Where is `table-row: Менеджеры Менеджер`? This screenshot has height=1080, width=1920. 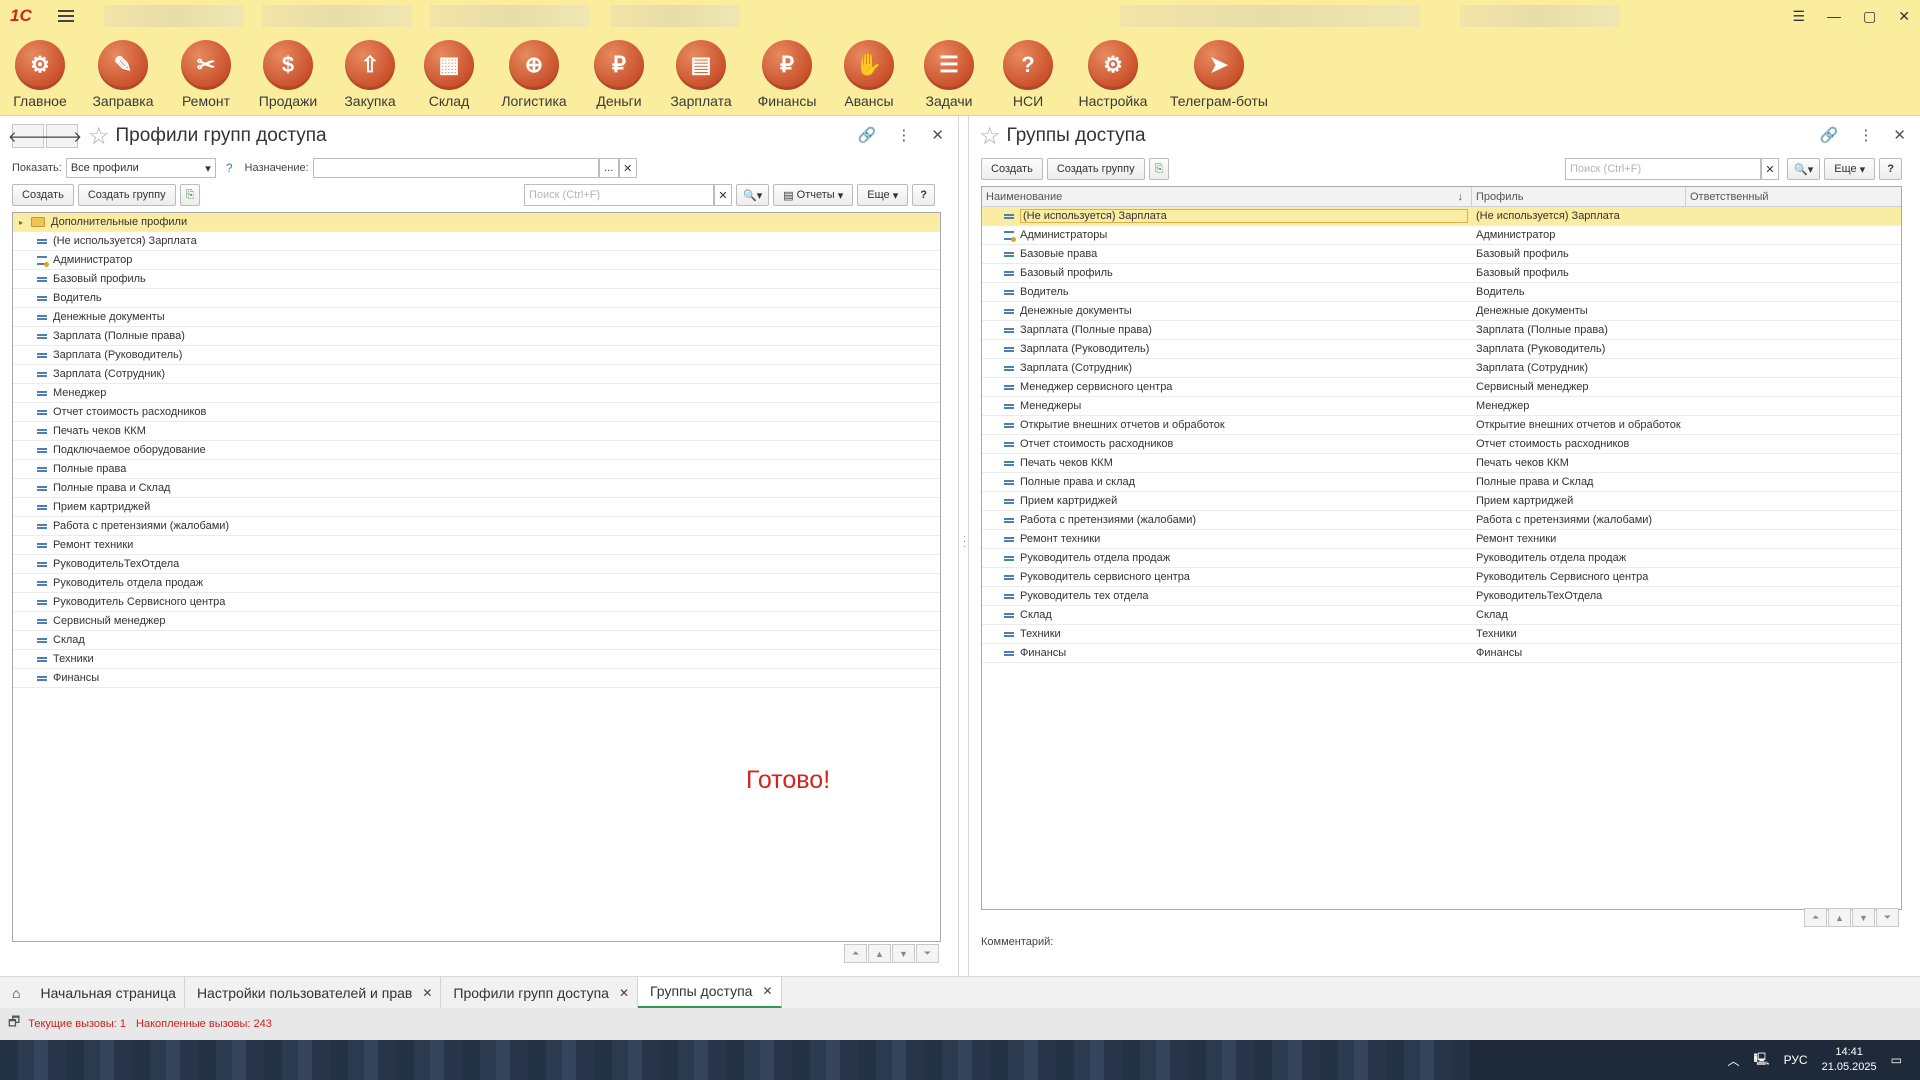 table-row: Менеджеры Менеджер is located at coordinates (1441, 406).